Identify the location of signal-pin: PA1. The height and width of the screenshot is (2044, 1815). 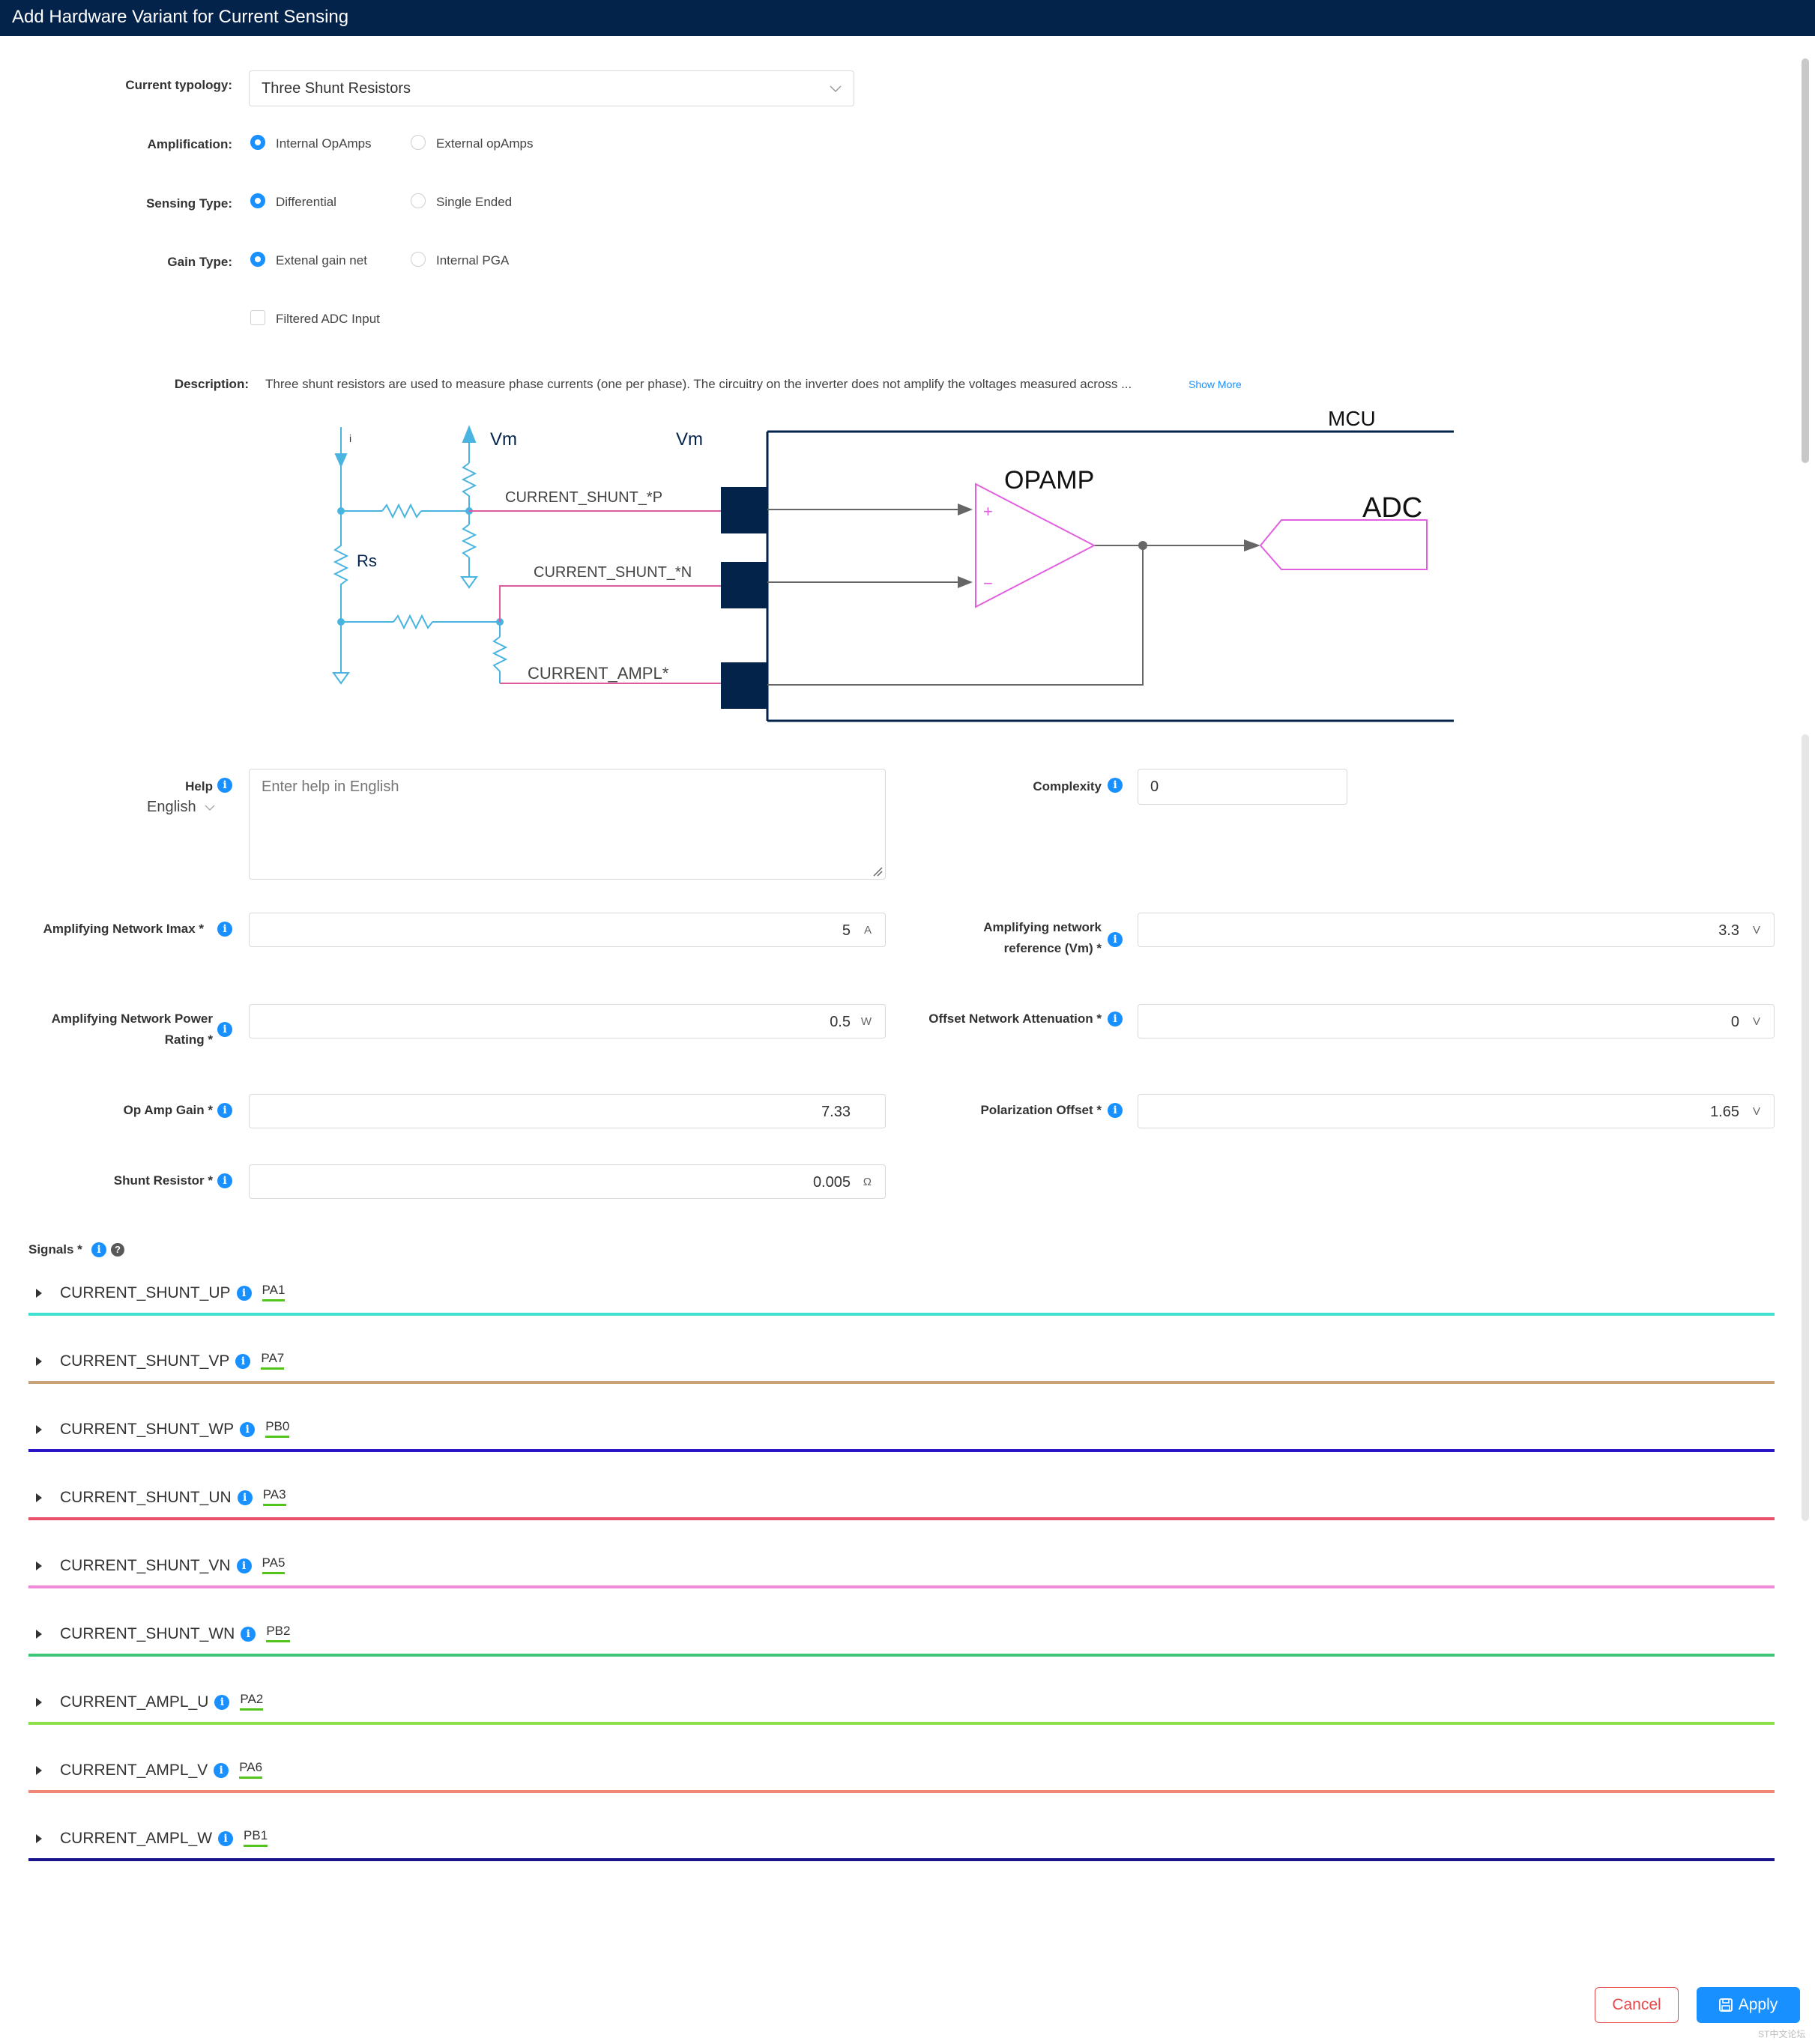
(274, 1292).